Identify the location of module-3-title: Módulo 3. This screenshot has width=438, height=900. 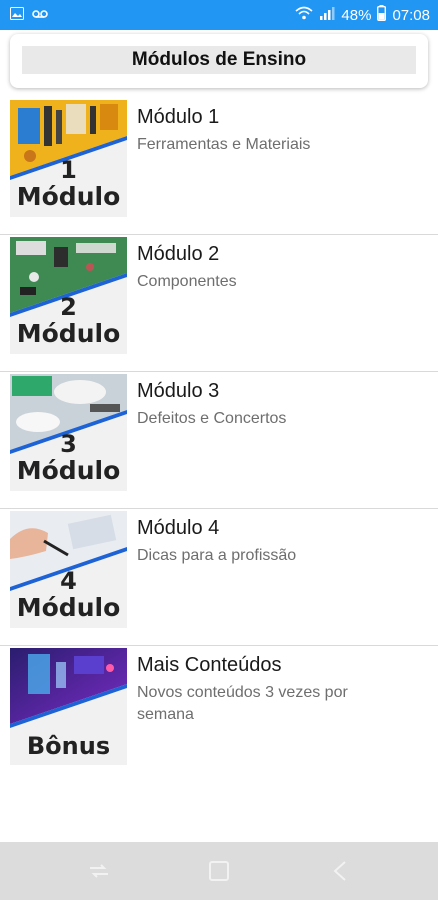
(178, 391).